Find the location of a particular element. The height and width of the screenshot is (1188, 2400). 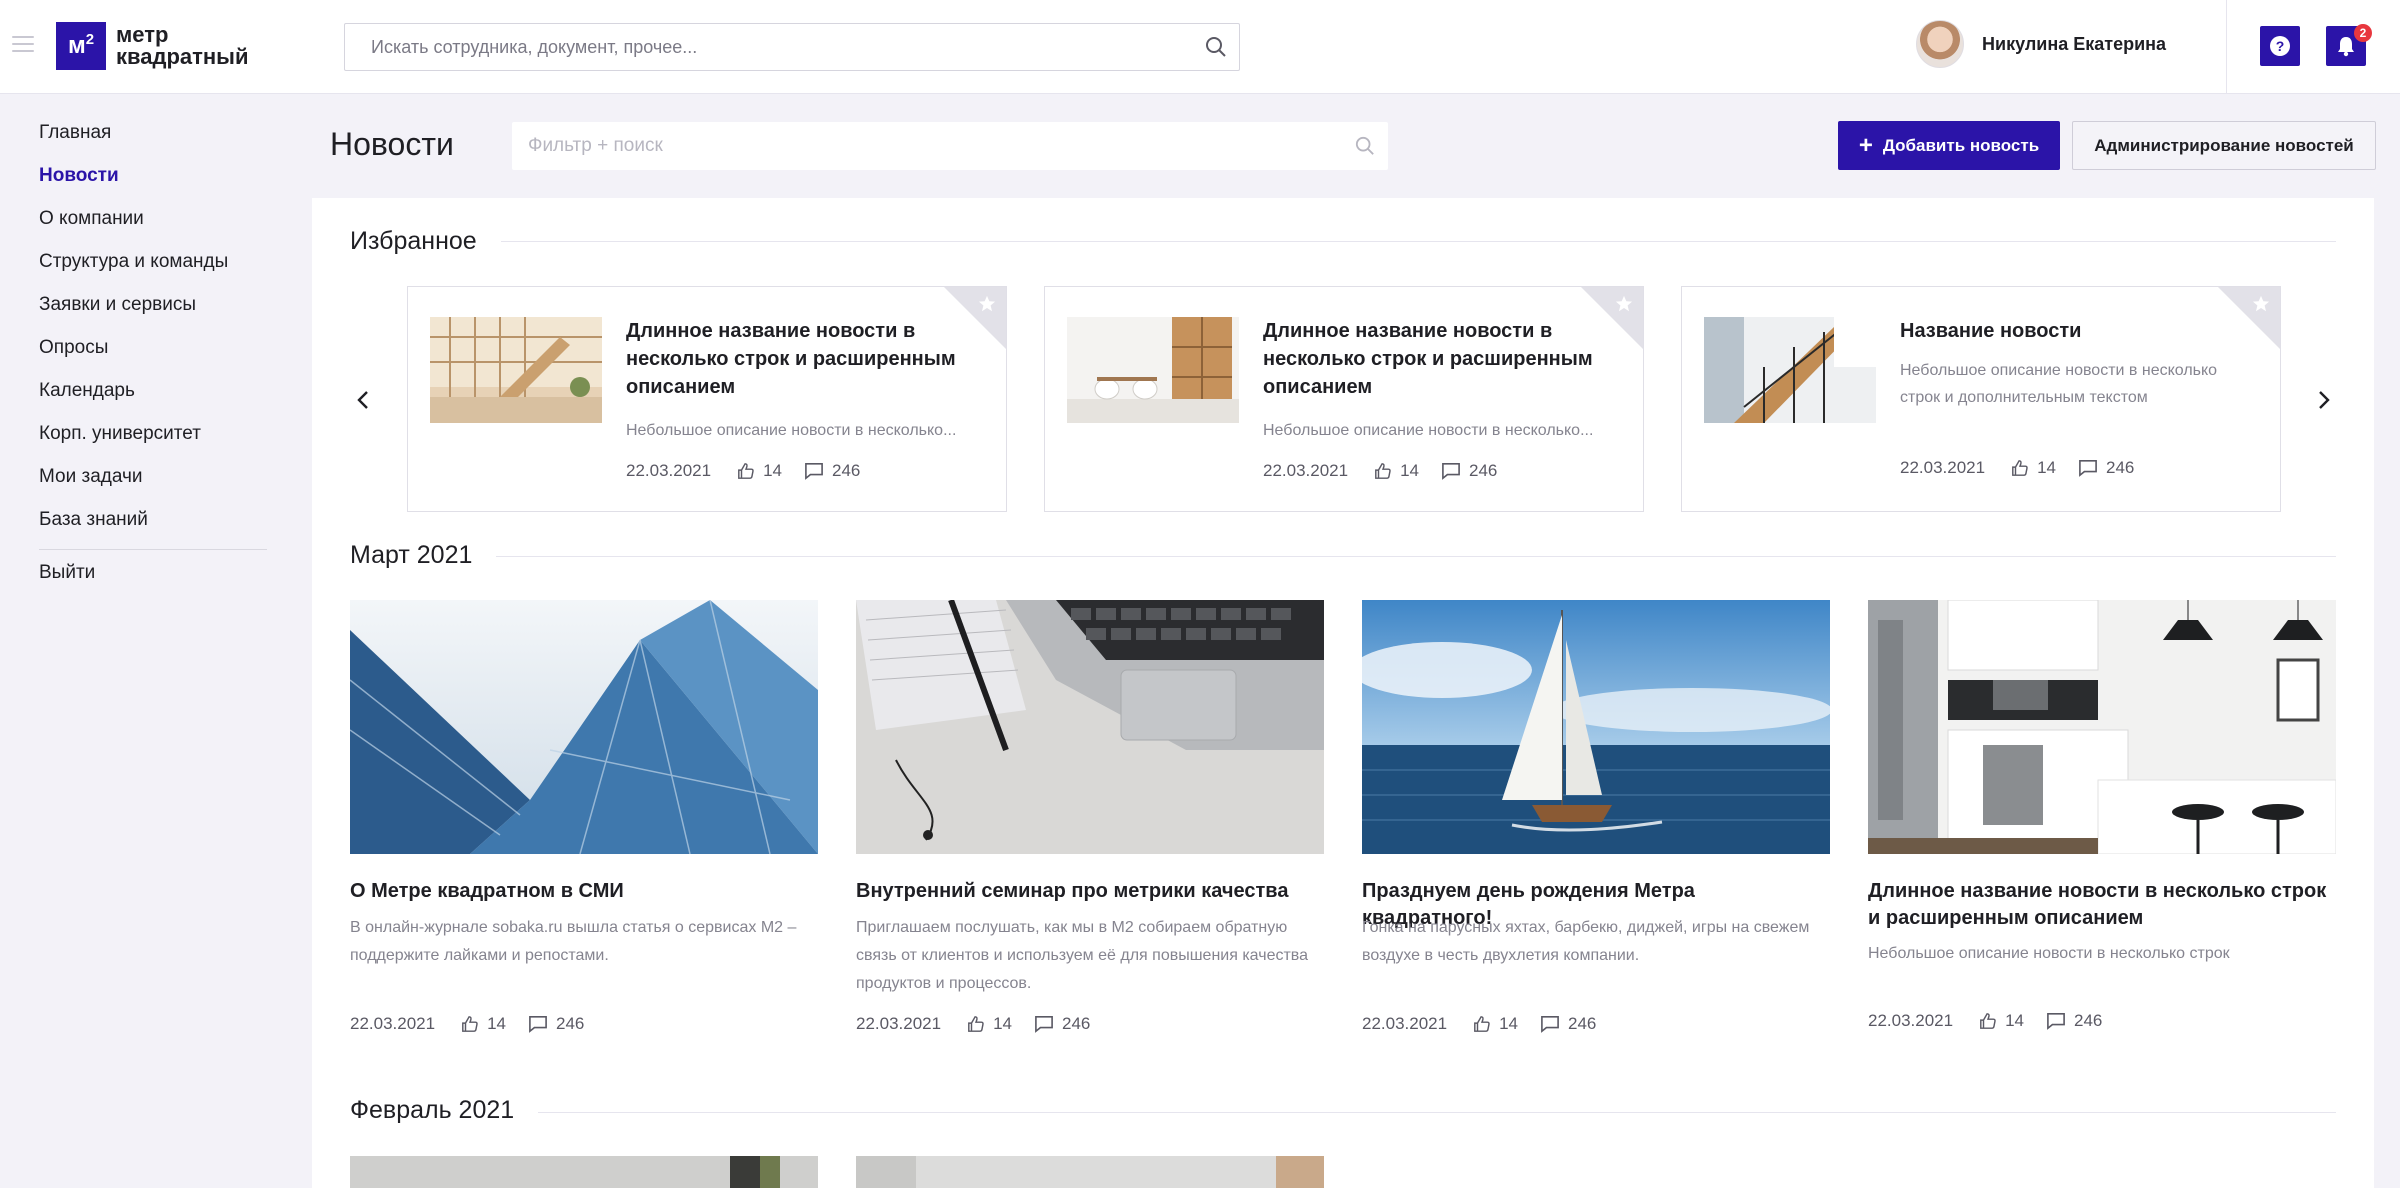

section-title-march: Март 2021 is located at coordinates (423, 555).